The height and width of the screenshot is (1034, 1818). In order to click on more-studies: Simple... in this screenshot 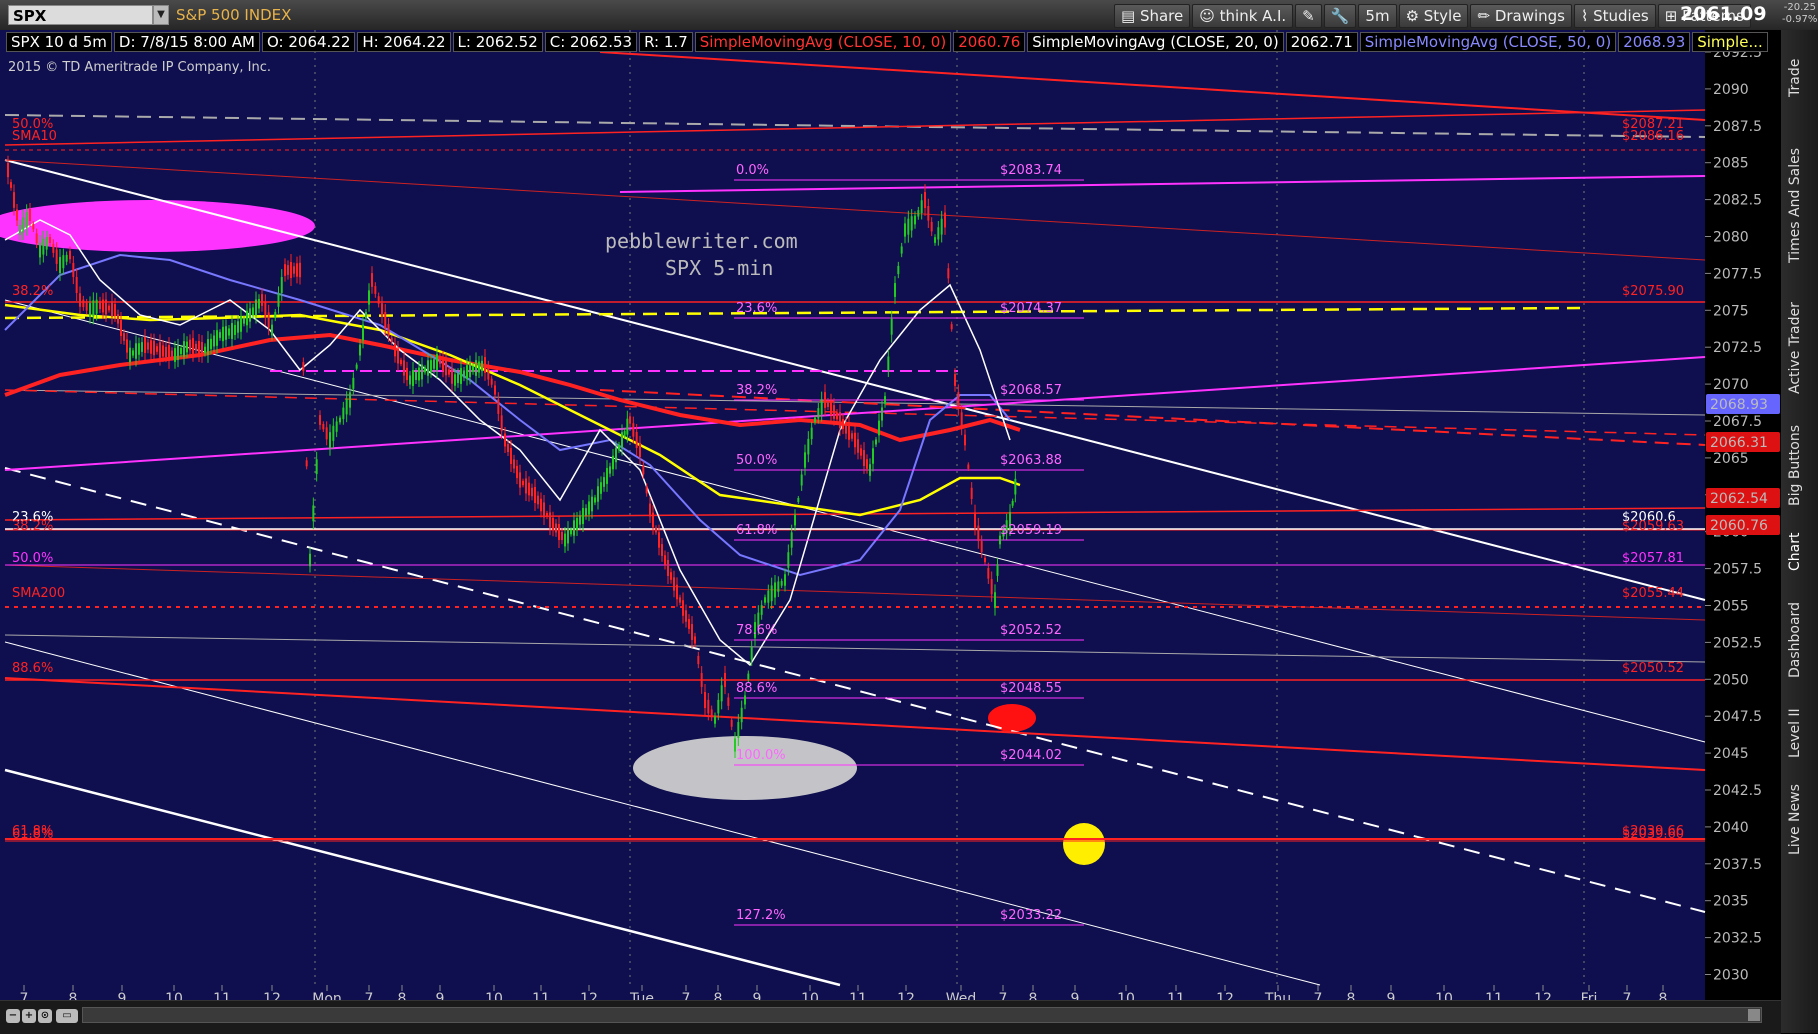, I will do `click(1730, 42)`.